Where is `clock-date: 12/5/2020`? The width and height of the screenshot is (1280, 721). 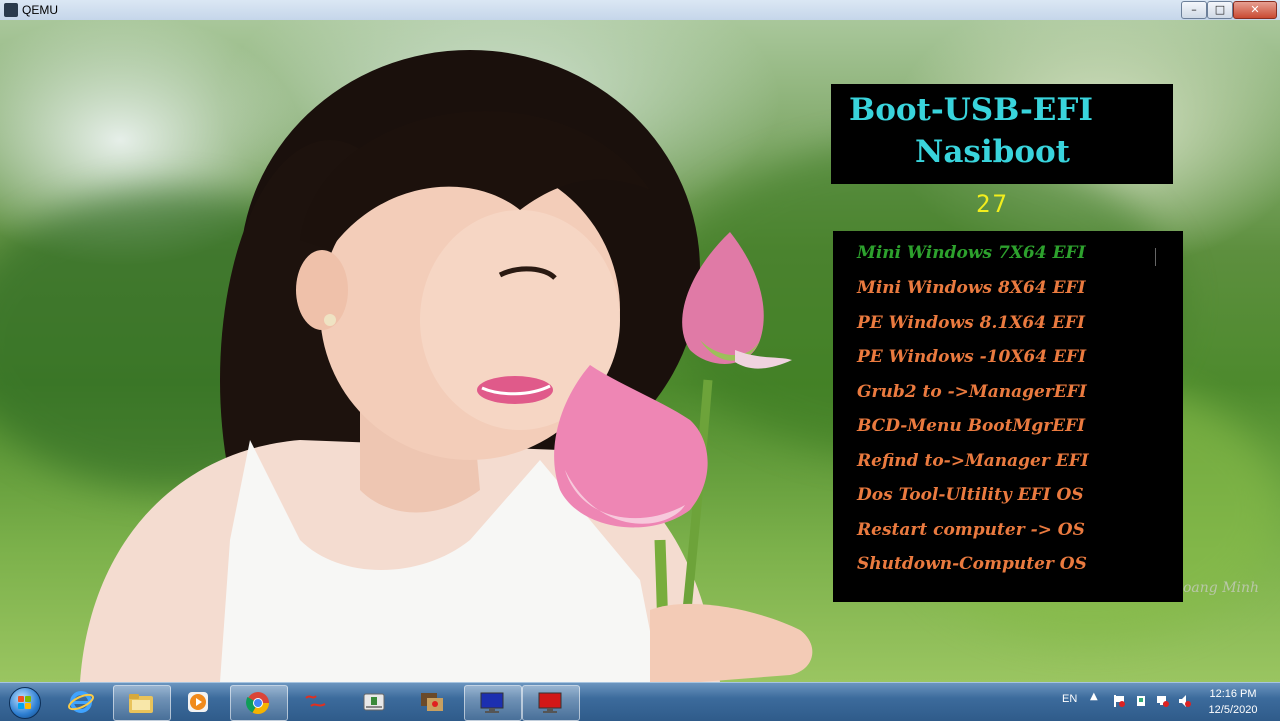
clock-date: 12/5/2020 is located at coordinates (1233, 710).